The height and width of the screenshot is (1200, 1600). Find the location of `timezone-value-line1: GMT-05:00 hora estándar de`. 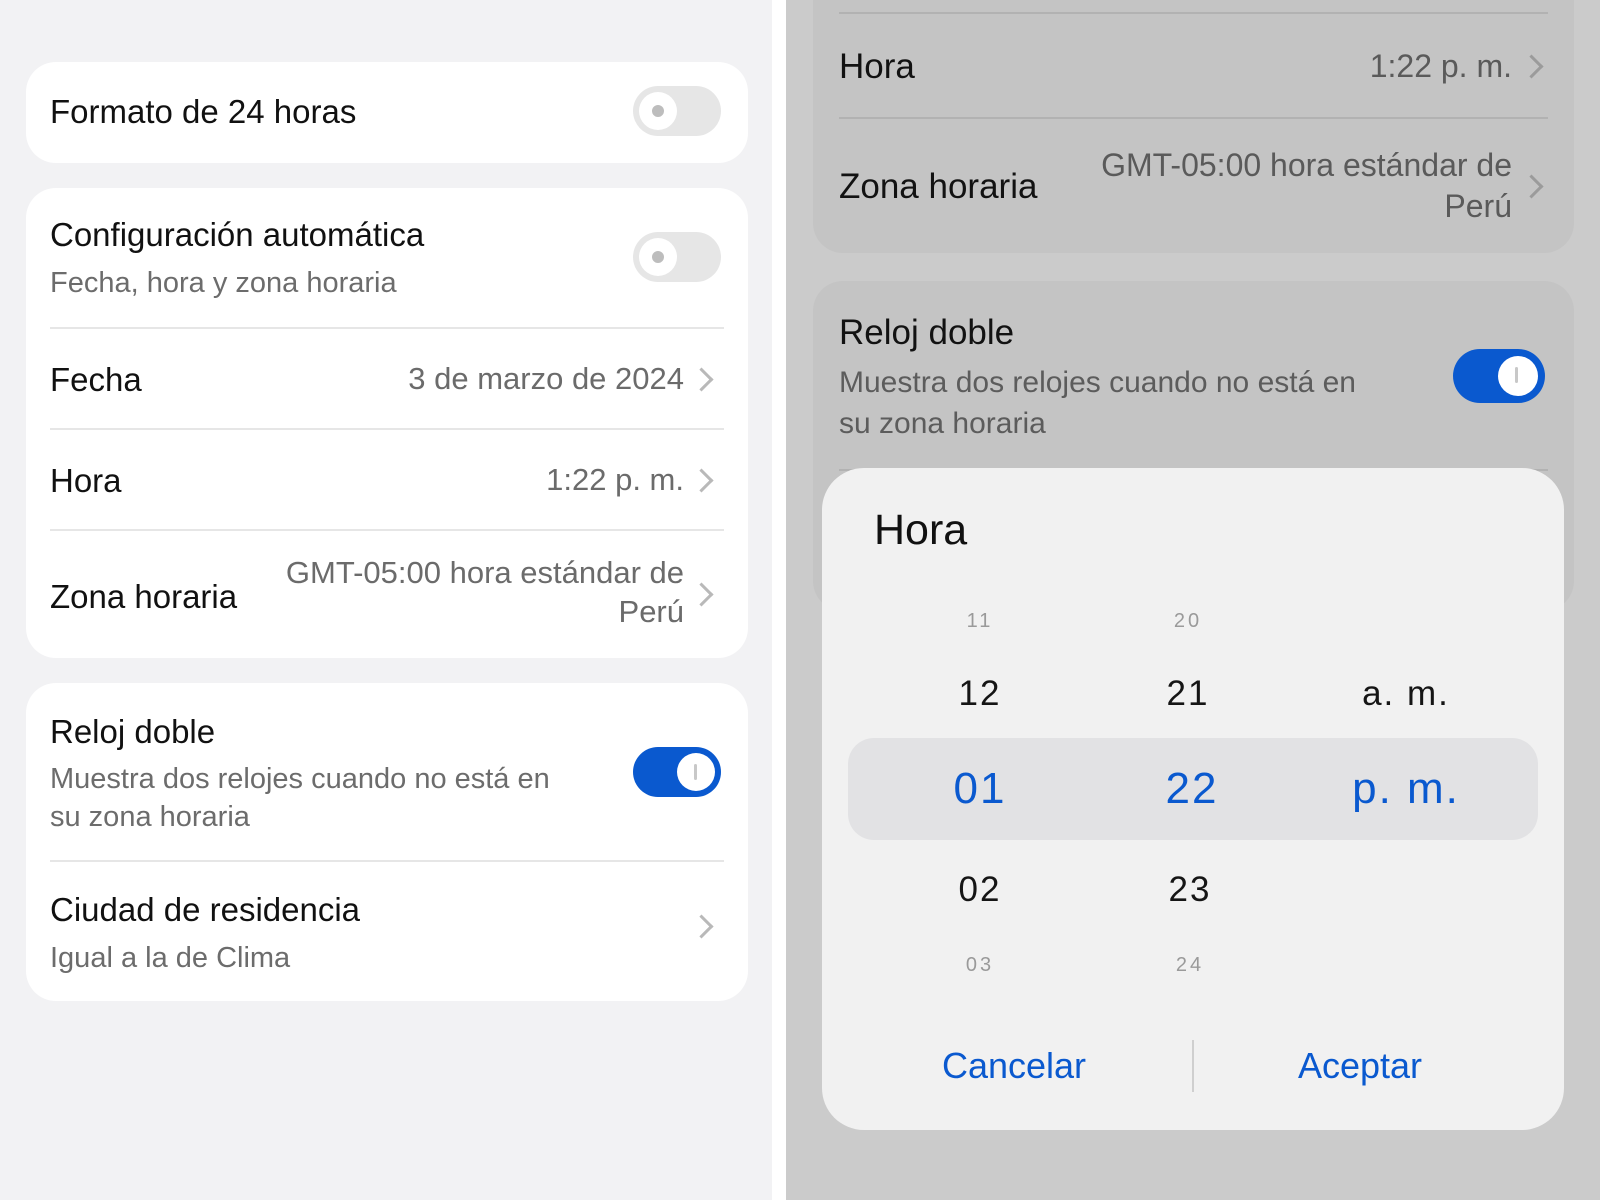

timezone-value-line1: GMT-05:00 hora estándar de is located at coordinates (484, 572).